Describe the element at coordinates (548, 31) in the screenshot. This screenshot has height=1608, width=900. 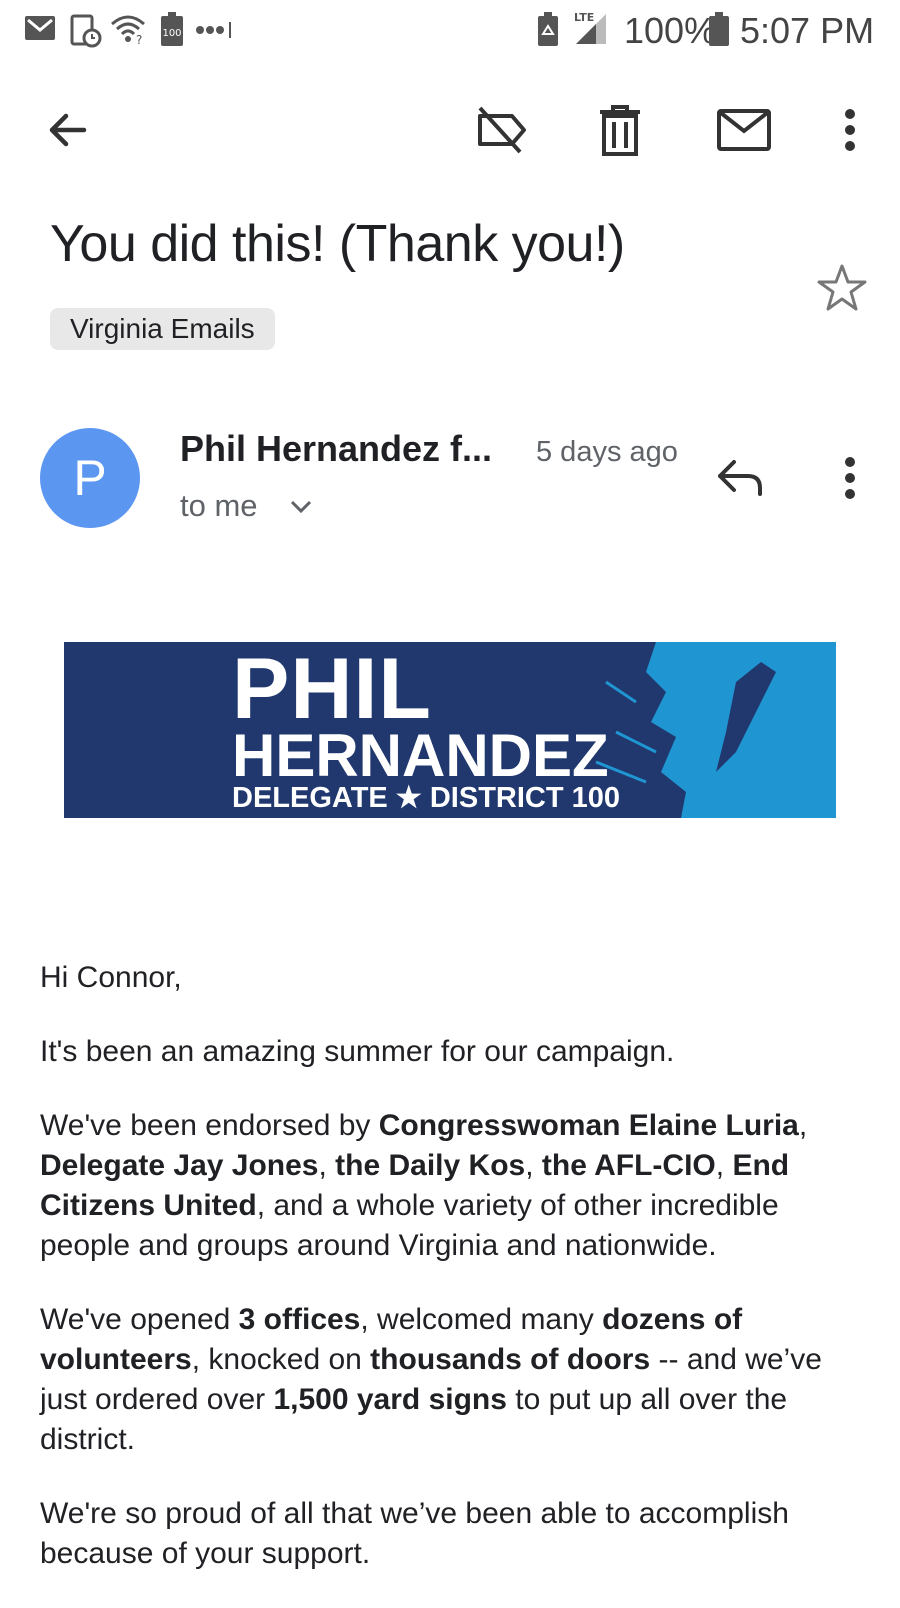
I see `battery-saver-icon` at that location.